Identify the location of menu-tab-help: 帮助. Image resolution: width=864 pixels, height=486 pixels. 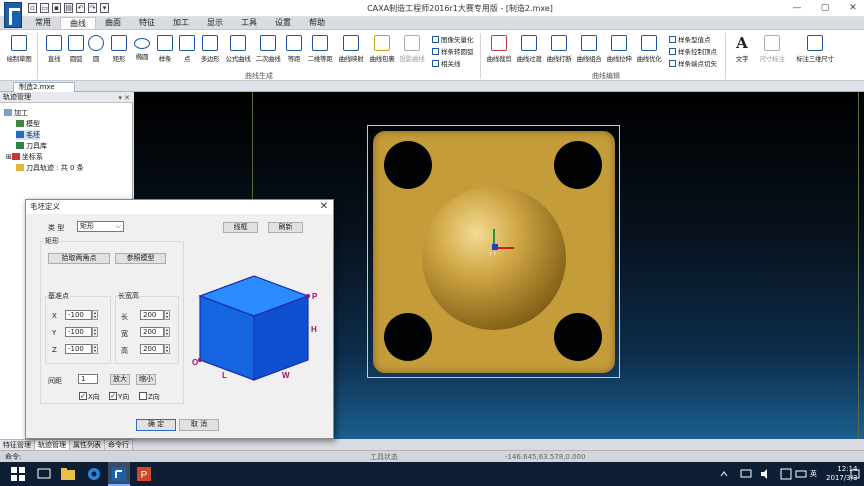
(317, 23).